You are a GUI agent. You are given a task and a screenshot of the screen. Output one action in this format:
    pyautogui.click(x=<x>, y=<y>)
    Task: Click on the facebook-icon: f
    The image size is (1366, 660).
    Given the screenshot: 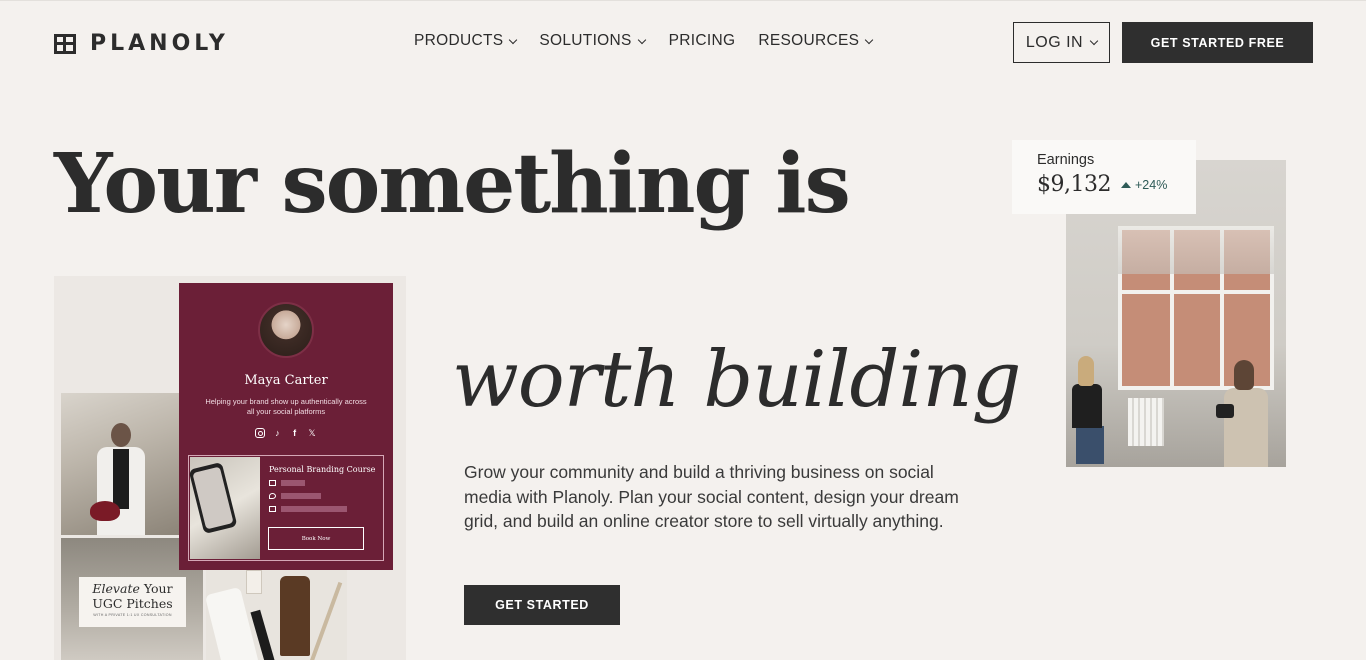 What is the action you would take?
    pyautogui.click(x=295, y=433)
    